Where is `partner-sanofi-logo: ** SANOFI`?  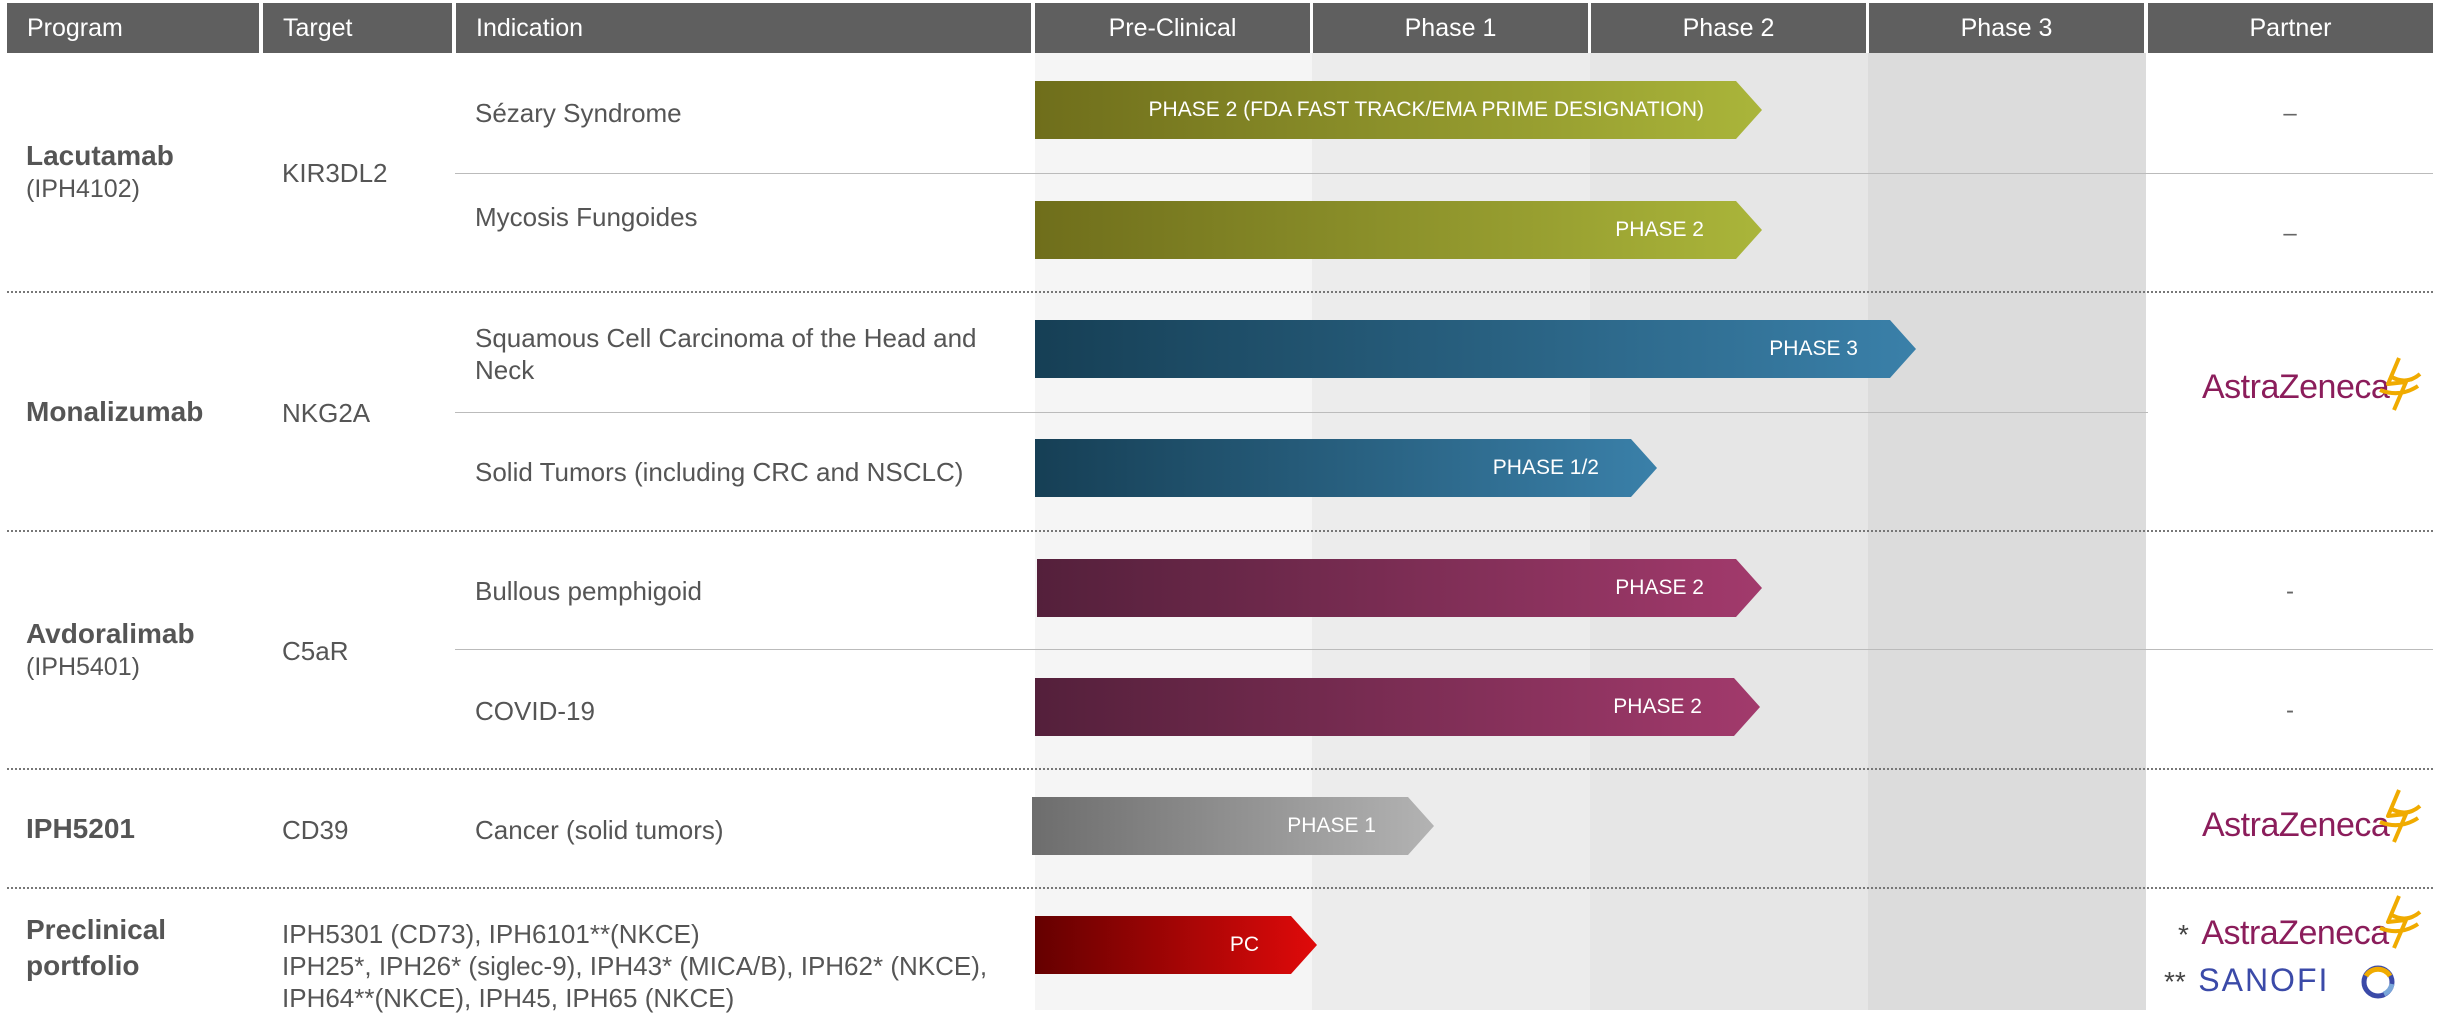
partner-sanofi-logo: ** SANOFI is located at coordinates (2279, 980).